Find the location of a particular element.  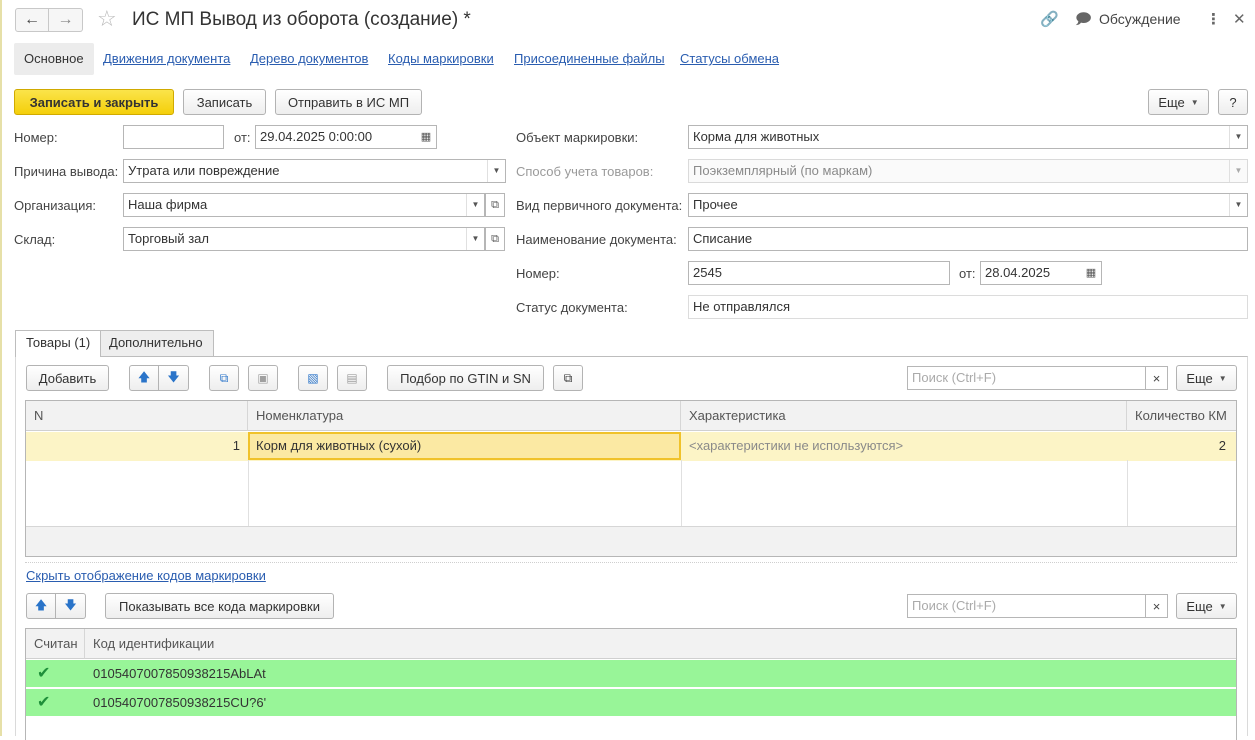

reason-select: Утрата или повреждение ▼ is located at coordinates (314, 171).